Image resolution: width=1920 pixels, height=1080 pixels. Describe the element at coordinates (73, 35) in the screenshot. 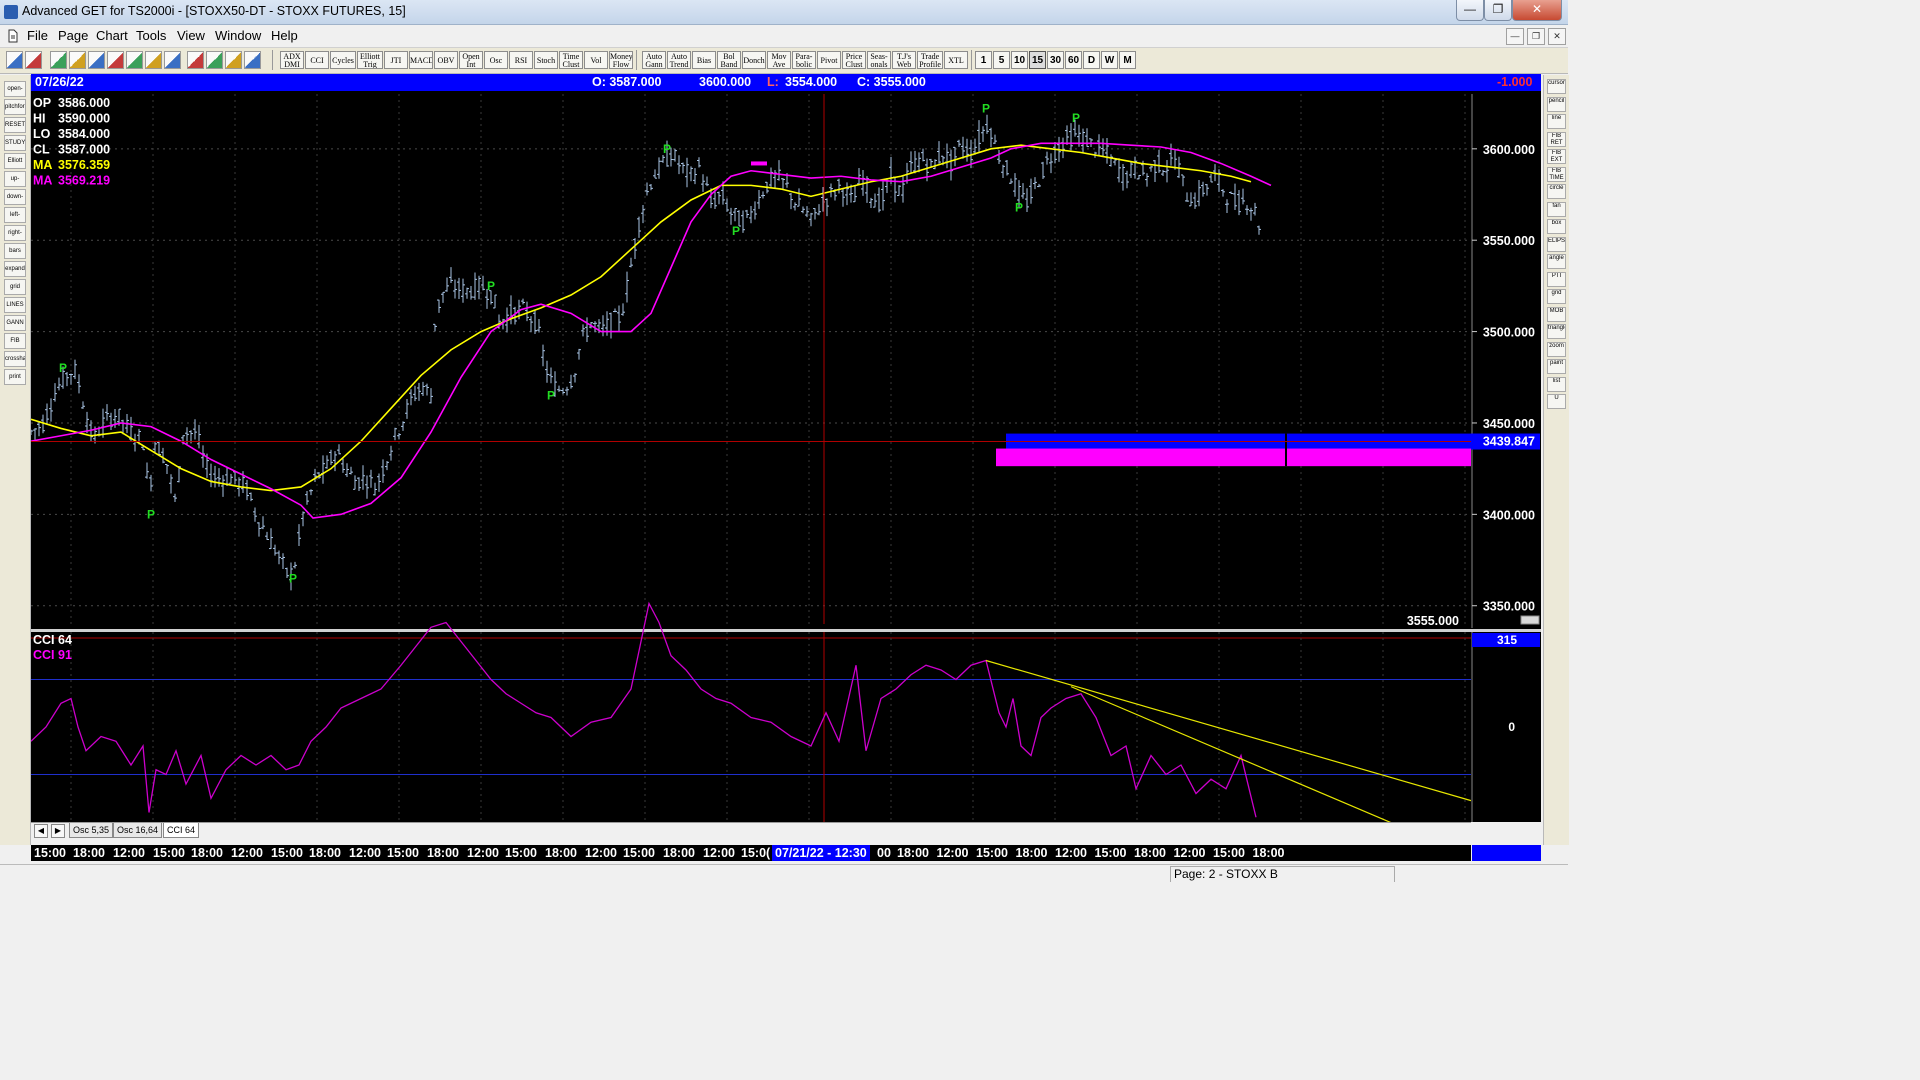

I see `menu-page: Page` at that location.